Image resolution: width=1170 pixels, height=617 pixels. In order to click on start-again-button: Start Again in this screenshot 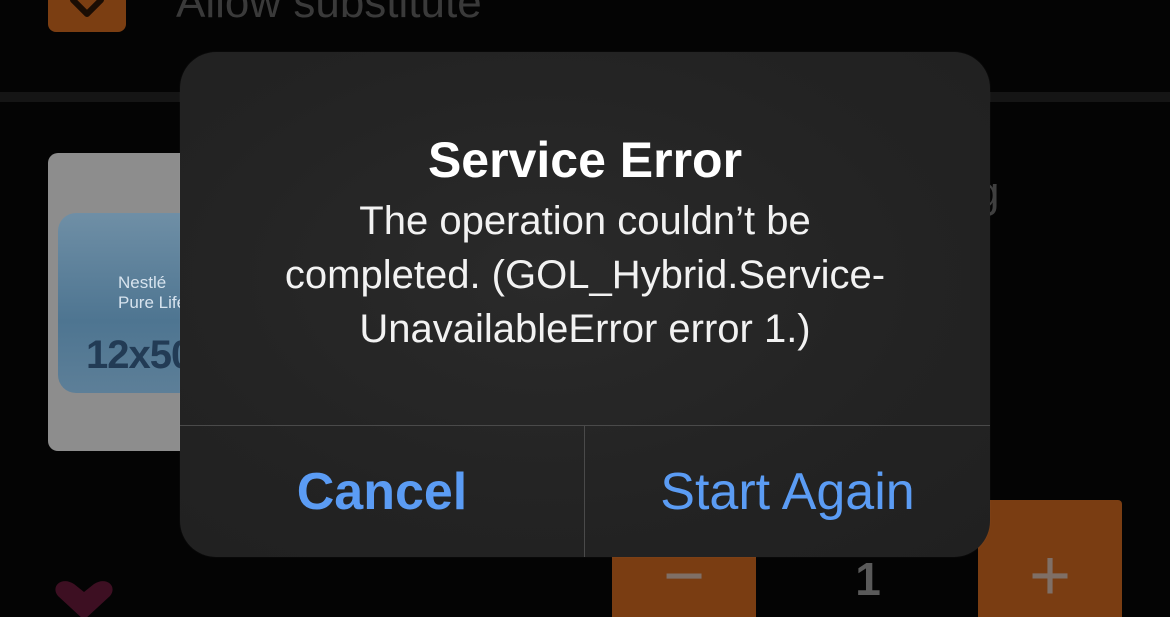, I will do `click(787, 491)`.